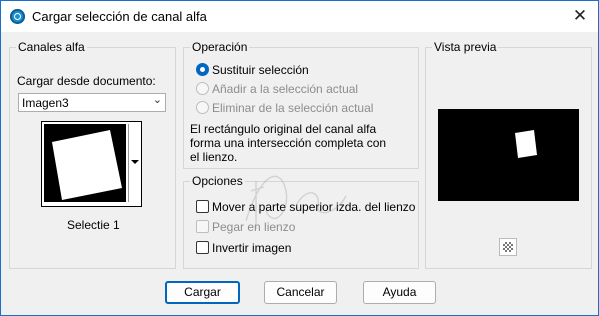 This screenshot has height=316, width=599. Describe the element at coordinates (251, 248) in the screenshot. I see `checkbox-invertir-label: Invertir imagen` at that location.